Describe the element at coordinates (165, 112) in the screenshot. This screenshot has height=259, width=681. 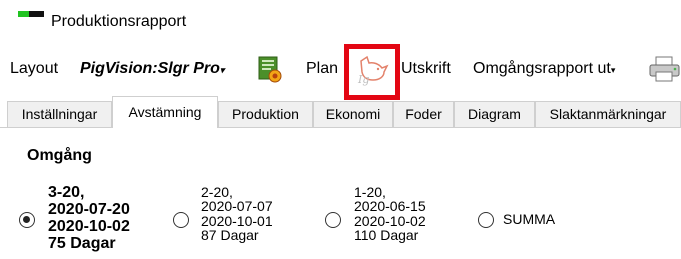
I see `tab-avstamning: Avstämning` at that location.